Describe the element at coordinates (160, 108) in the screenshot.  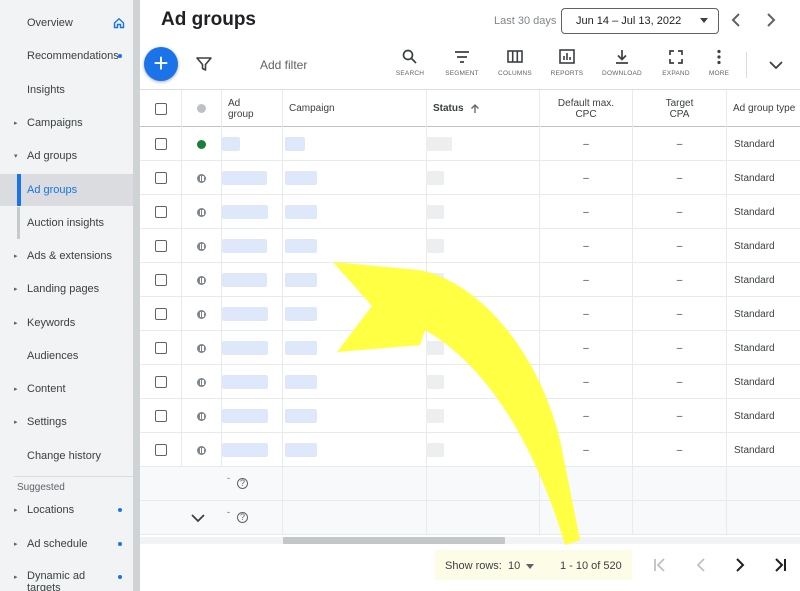
I see `select-all-checkbox` at that location.